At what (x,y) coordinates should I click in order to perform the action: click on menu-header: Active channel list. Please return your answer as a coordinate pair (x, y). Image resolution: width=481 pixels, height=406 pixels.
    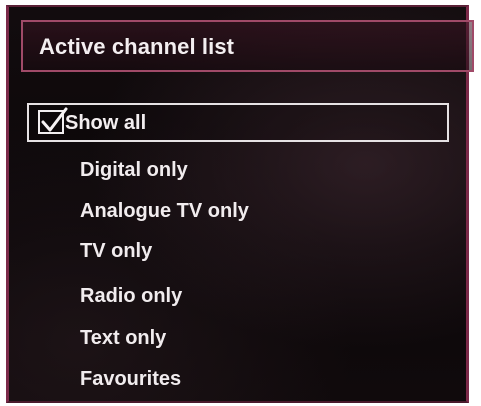
    Looking at the image, I should click on (247, 46).